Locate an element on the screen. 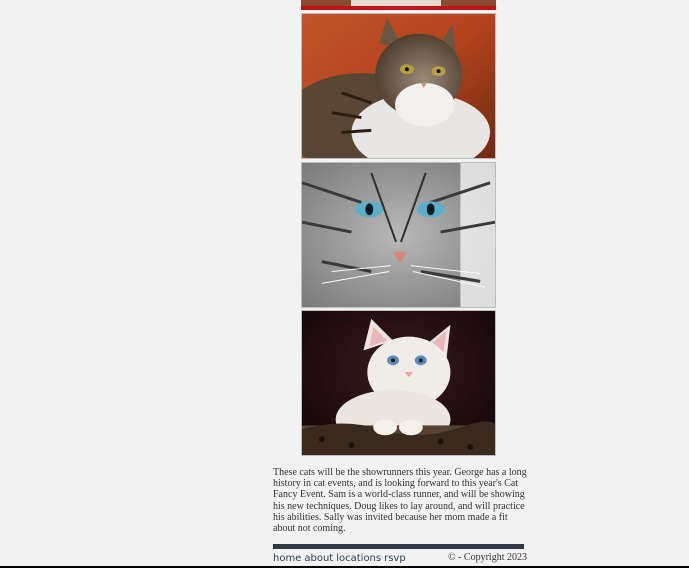 This screenshot has height=568, width=689. cat-image-top-partial is located at coordinates (398, 5).